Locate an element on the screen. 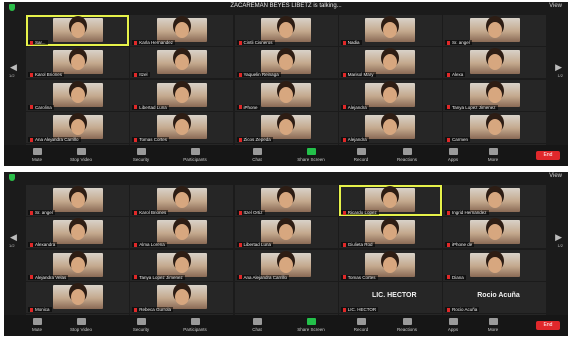  participant-tile: Yaquelin Reinaga is located at coordinates (286, 63).